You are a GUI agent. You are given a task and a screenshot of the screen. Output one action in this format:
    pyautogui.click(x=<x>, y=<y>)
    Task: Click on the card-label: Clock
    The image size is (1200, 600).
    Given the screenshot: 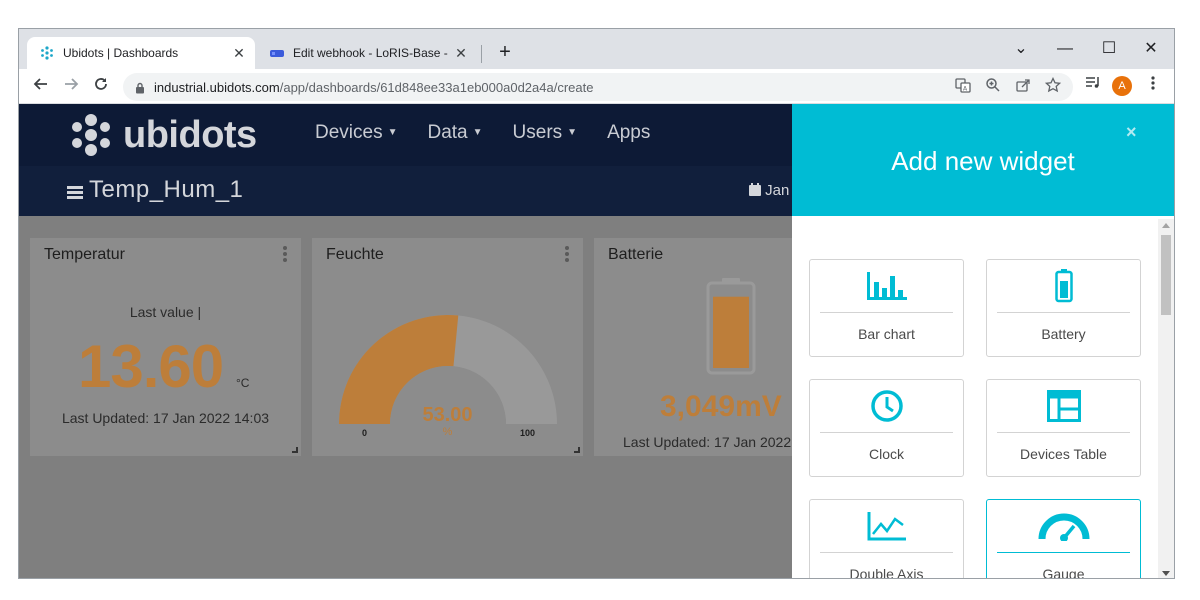 What is the action you would take?
    pyautogui.click(x=886, y=454)
    